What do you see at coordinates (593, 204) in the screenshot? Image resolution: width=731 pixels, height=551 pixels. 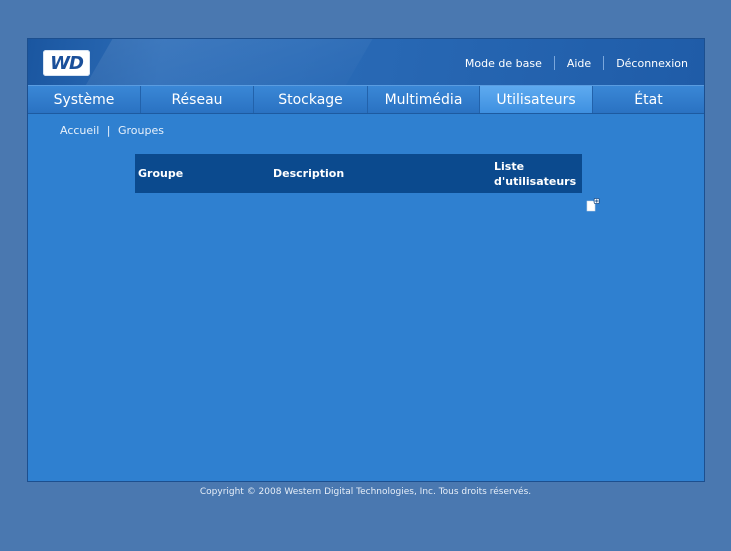 I see `add-document-icon` at bounding box center [593, 204].